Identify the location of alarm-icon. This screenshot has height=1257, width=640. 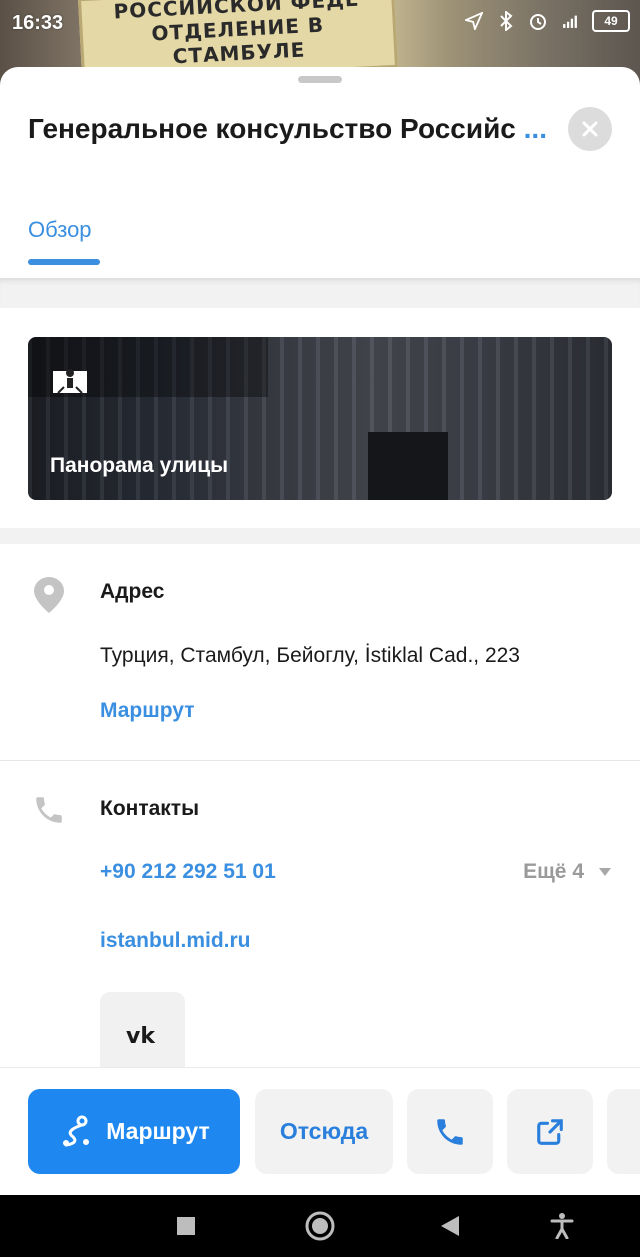
(538, 21).